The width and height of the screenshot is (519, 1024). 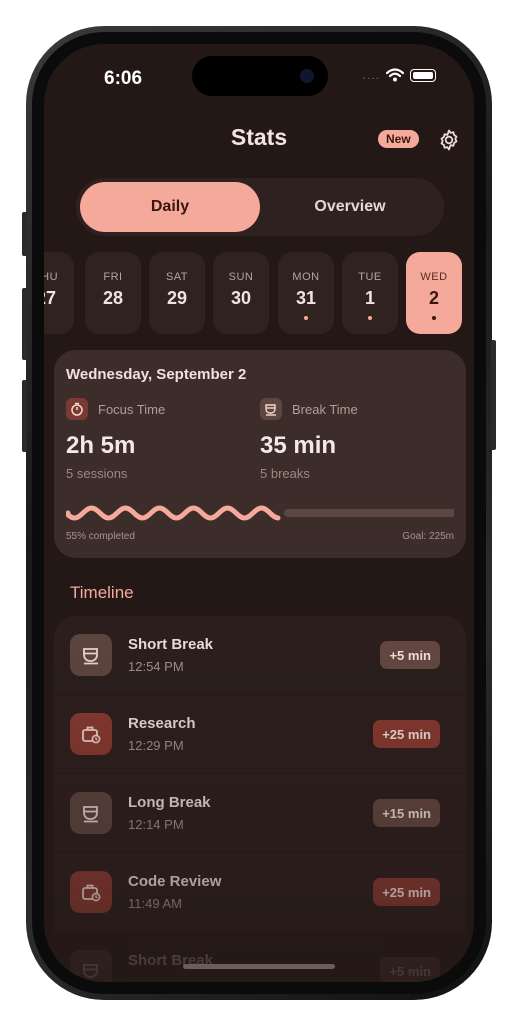 What do you see at coordinates (77, 409) in the screenshot?
I see `timer-icon` at bounding box center [77, 409].